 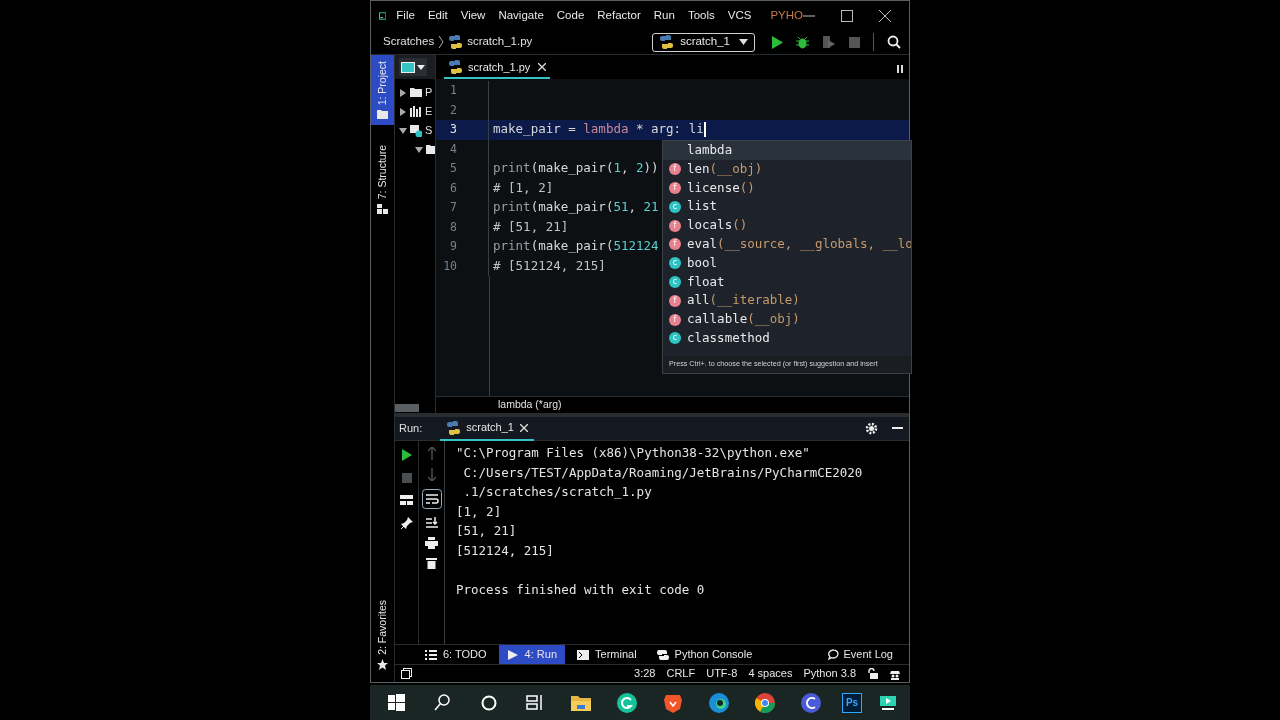 What do you see at coordinates (431, 563) in the screenshot?
I see `trash-icon` at bounding box center [431, 563].